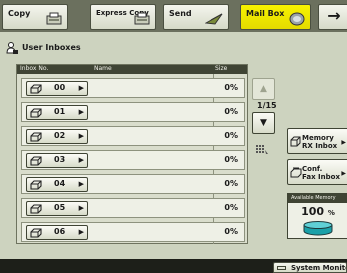  Describe the element at coordinates (60, 135) in the screenshot. I see `inbox-number: 02` at that location.